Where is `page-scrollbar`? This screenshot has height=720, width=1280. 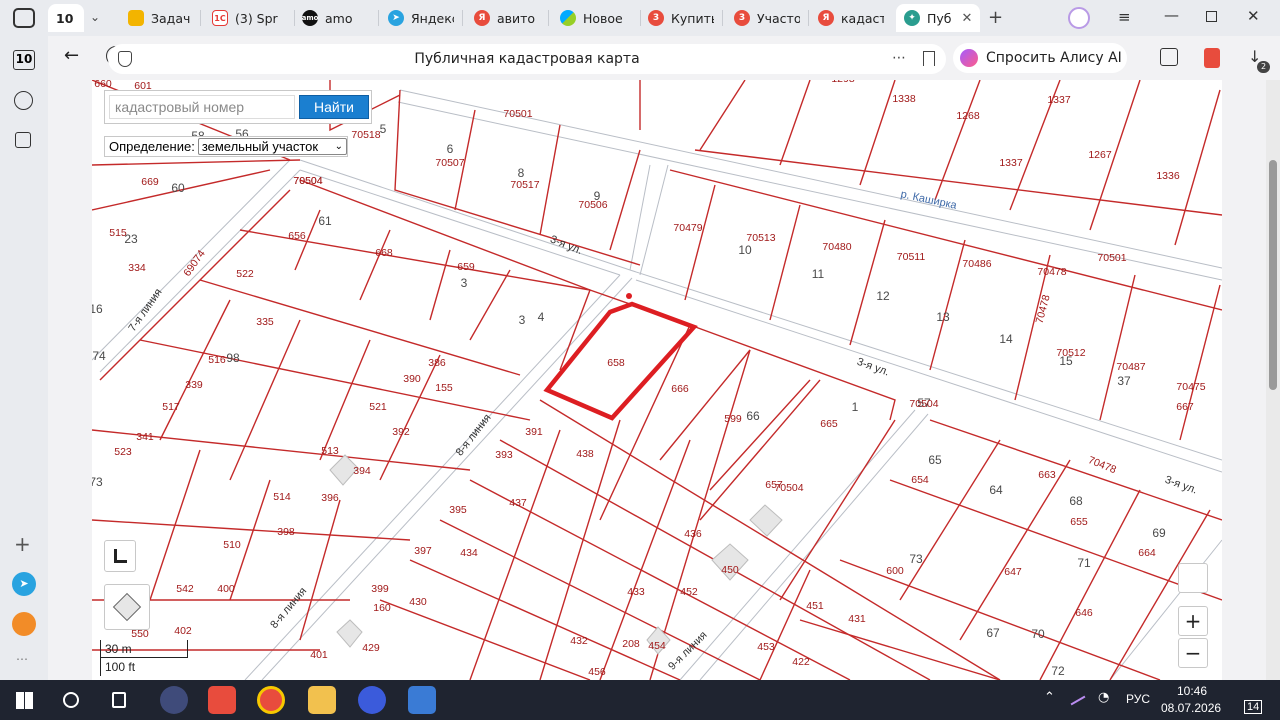
page-scrollbar is located at coordinates (1273, 380).